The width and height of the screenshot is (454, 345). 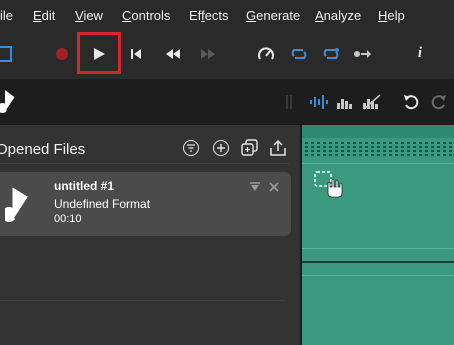 What do you see at coordinates (68, 219) in the screenshot?
I see `file-duration: 00:10` at bounding box center [68, 219].